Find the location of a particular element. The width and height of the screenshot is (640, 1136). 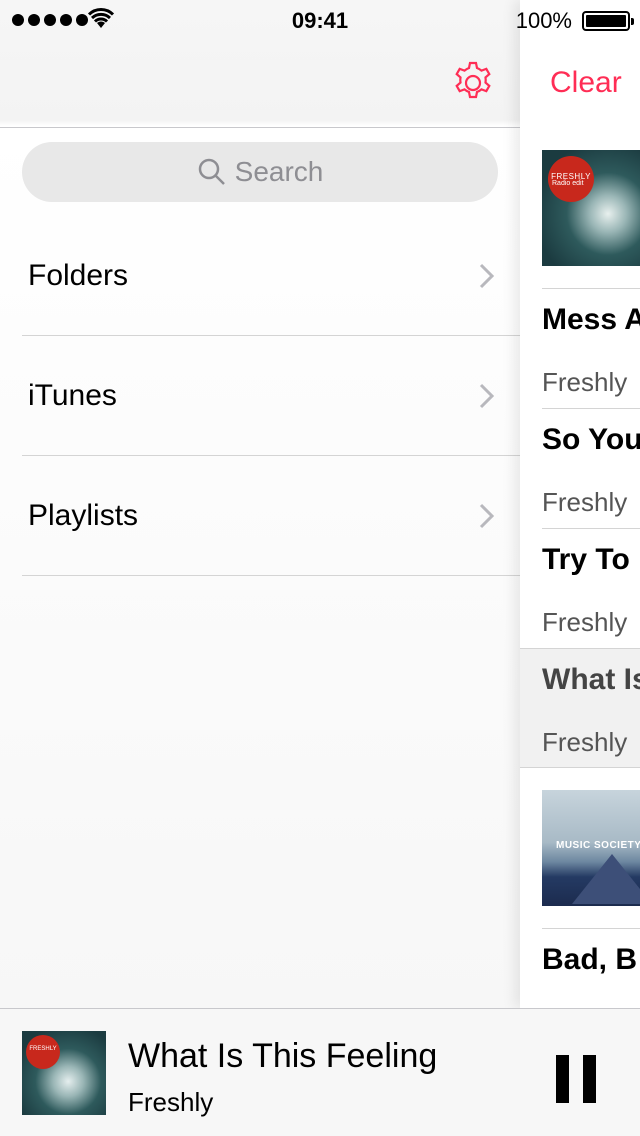

search-field: Search is located at coordinates (260, 172).